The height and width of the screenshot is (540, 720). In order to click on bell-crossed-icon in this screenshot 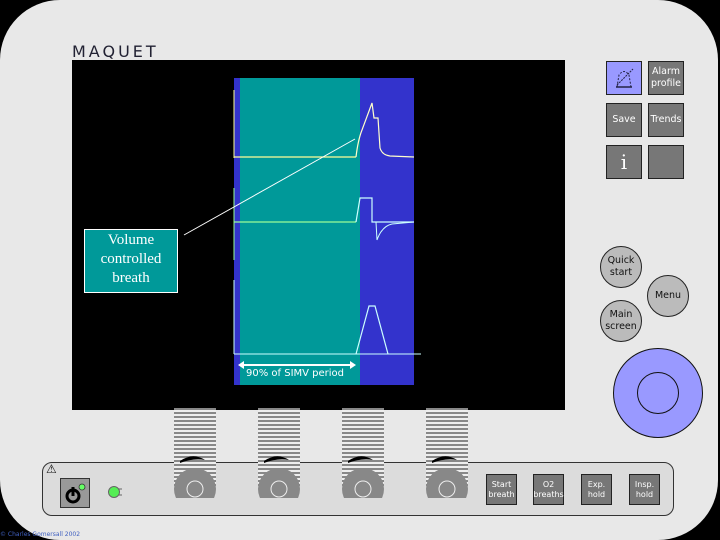, I will do `click(625, 78)`.